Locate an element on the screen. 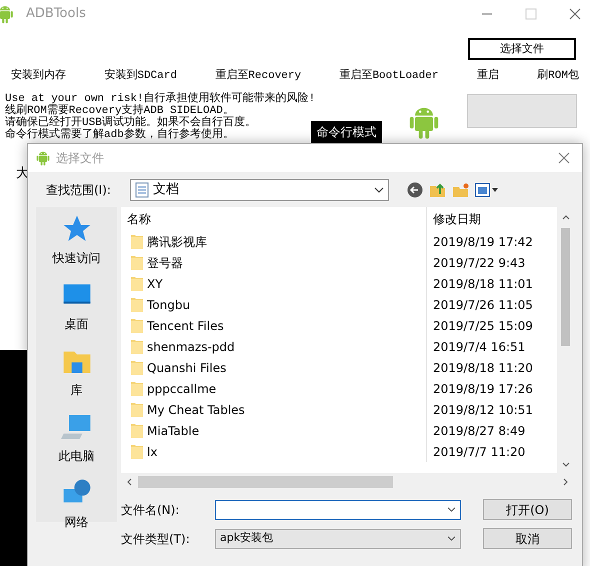 Image resolution: width=590 pixels, height=566 pixels. modified-date: 2019/7/7 11:20 is located at coordinates (479, 452).